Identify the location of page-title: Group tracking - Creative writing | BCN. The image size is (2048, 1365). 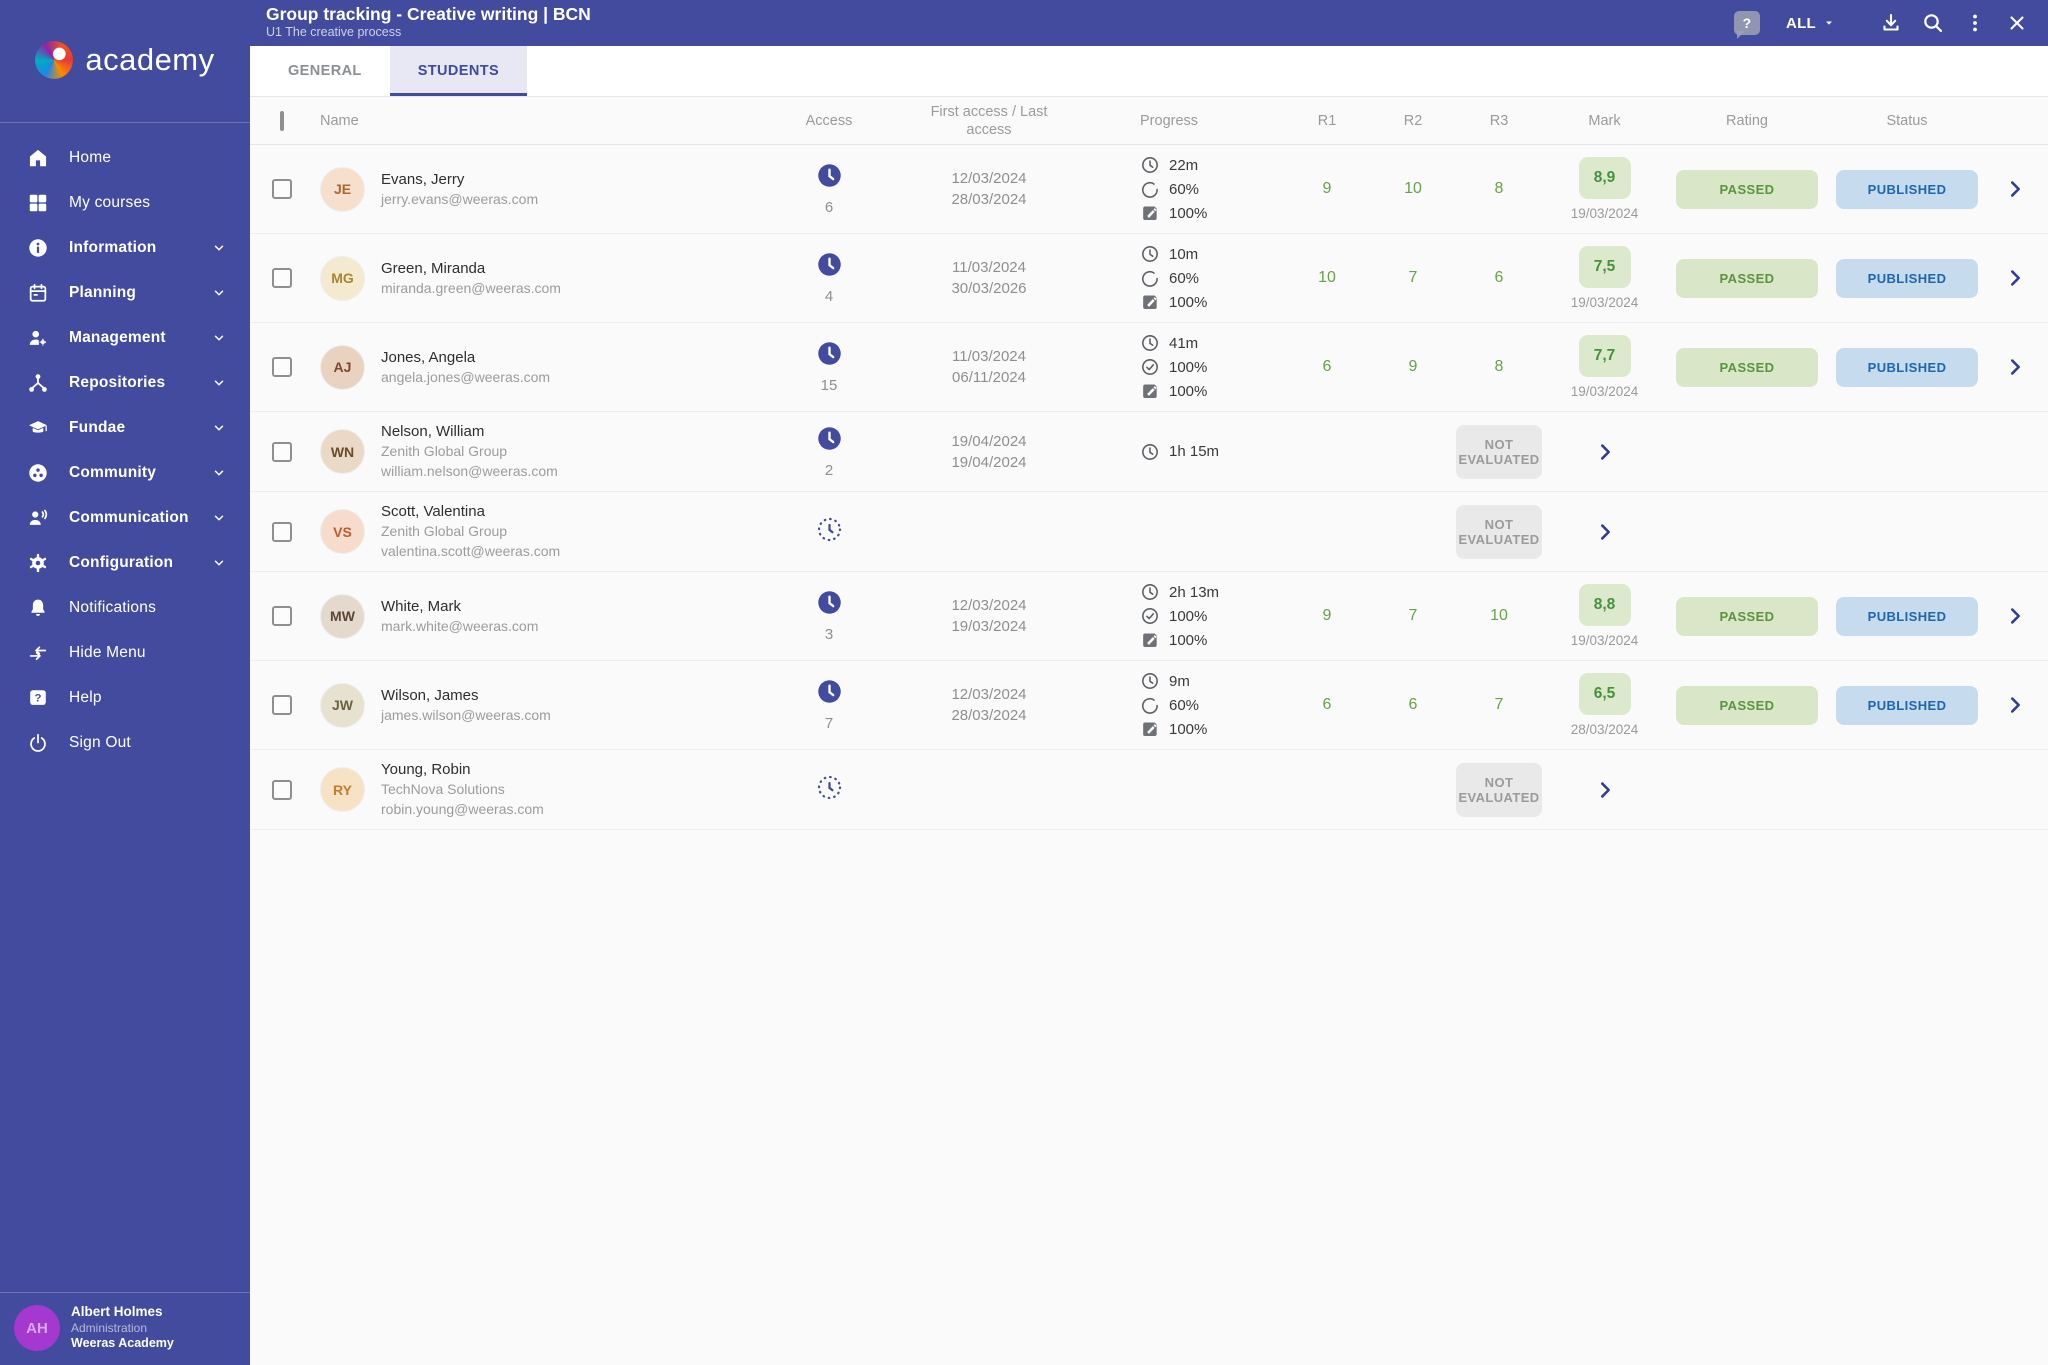
(428, 13).